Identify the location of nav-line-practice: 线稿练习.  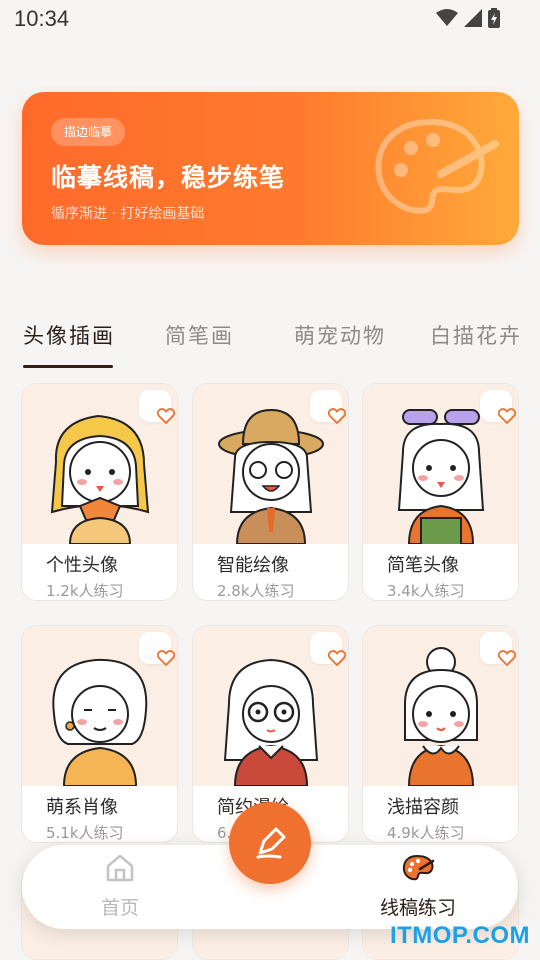
(418, 886).